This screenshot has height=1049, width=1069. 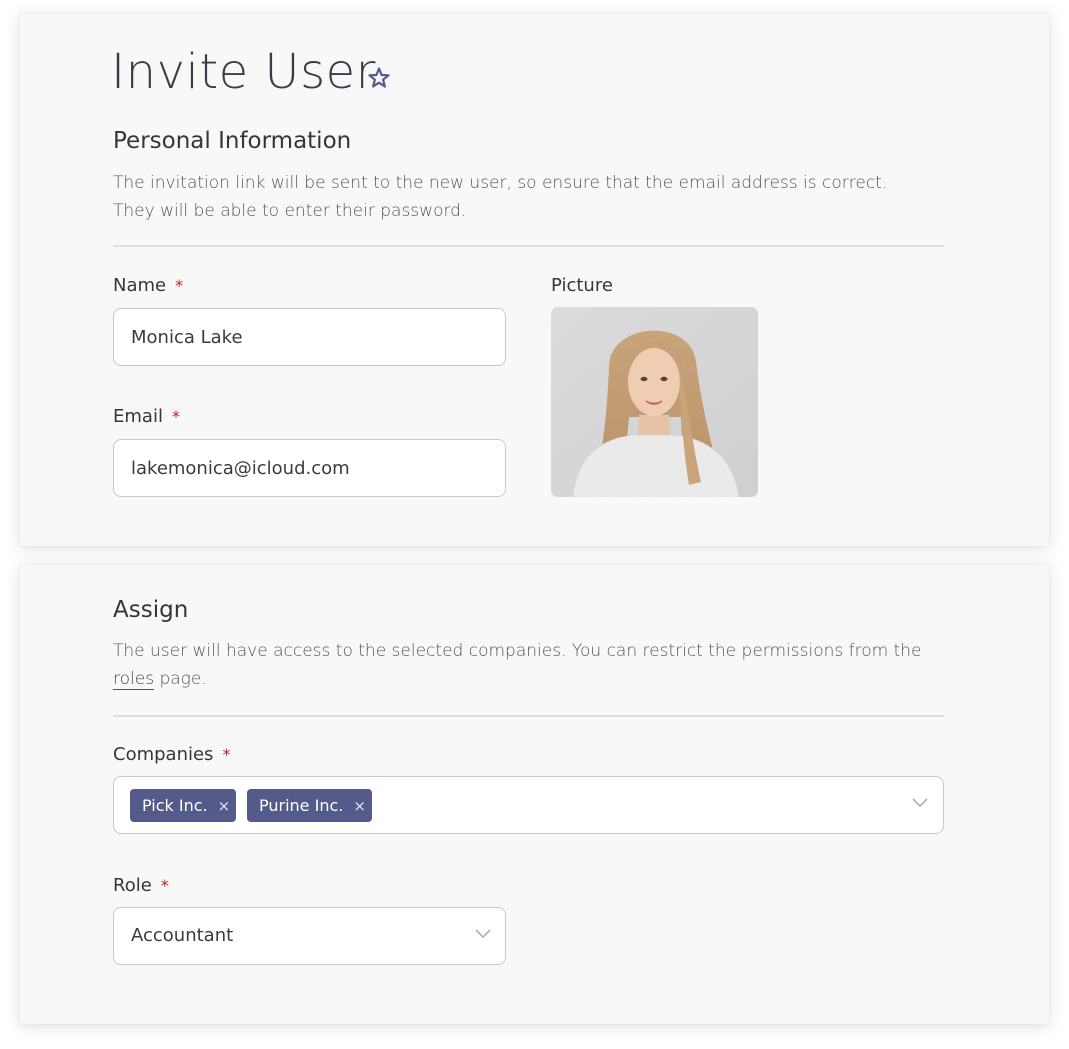 I want to click on name-label: Name *, so click(x=148, y=285).